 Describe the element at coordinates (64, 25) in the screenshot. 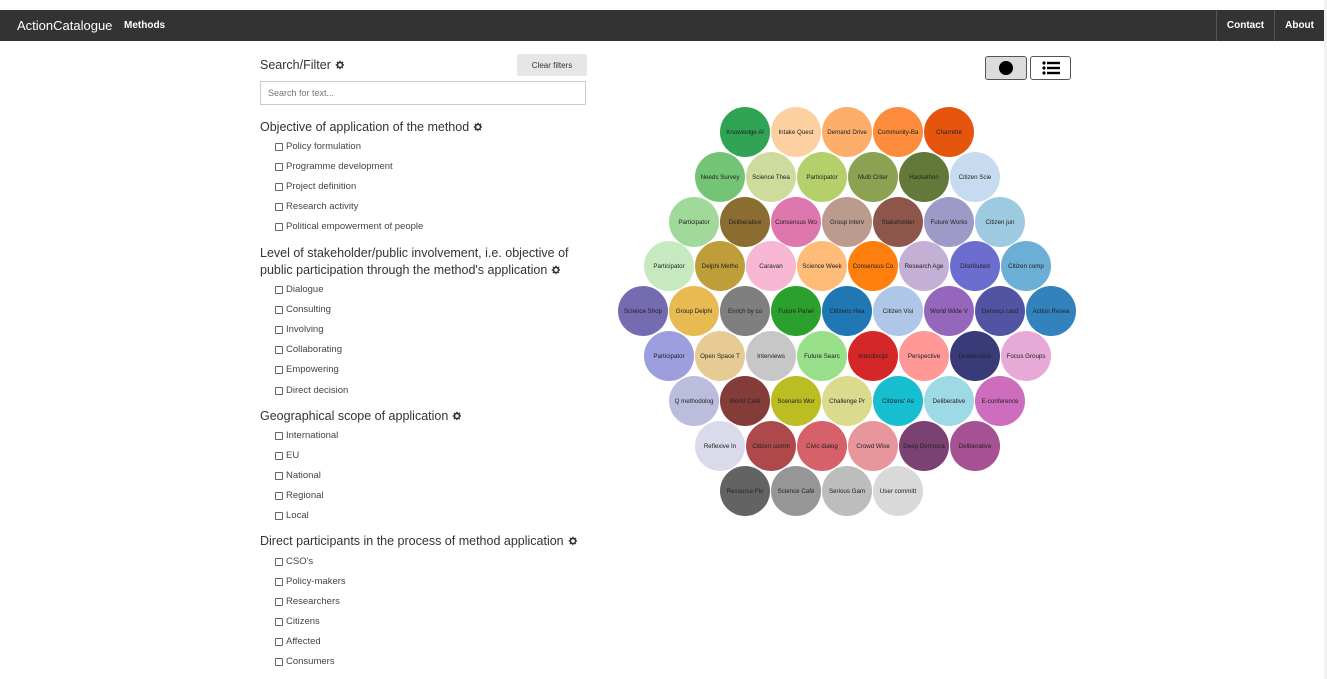

I see `brand-link: ActionCatalogue` at that location.